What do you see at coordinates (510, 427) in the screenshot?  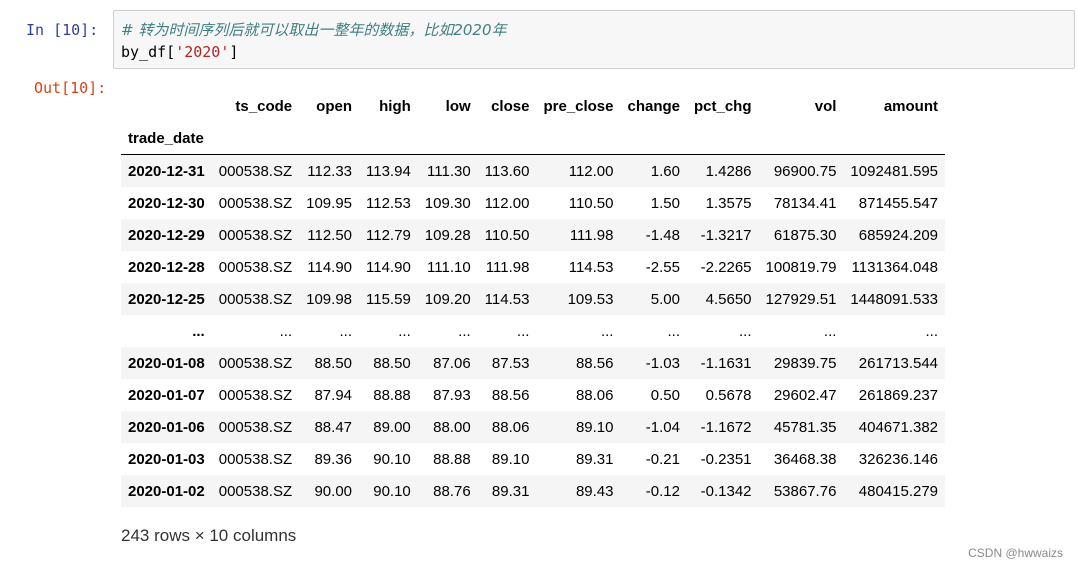 I see `table-cell: 88.06` at bounding box center [510, 427].